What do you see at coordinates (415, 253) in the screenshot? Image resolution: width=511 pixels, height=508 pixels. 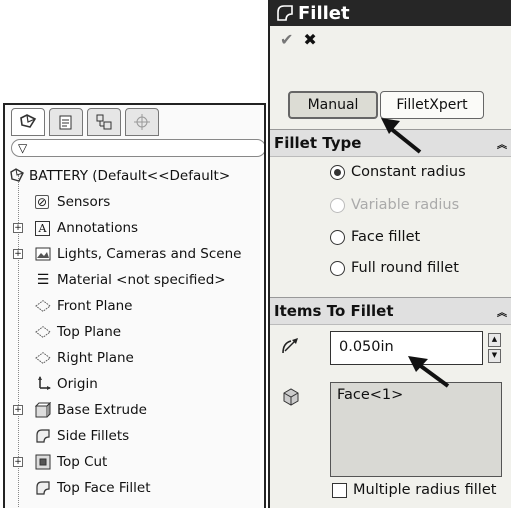 I see `callout-arrows` at bounding box center [415, 253].